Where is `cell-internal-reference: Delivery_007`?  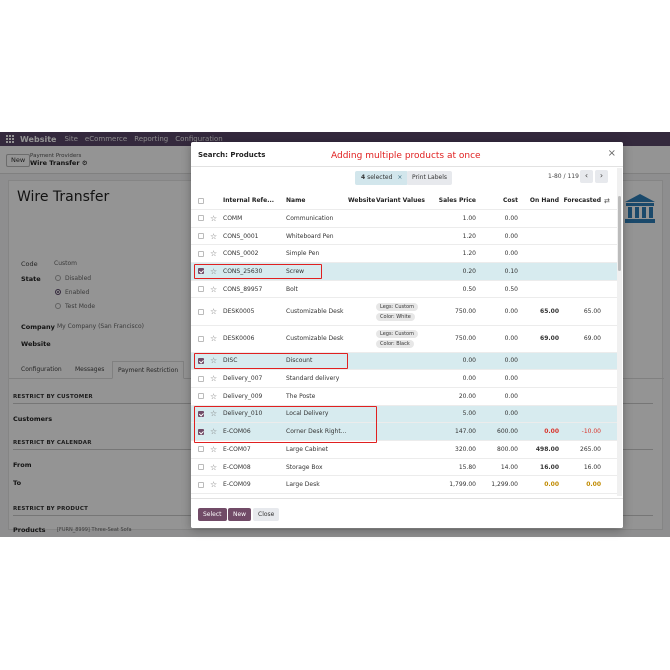
cell-internal-reference: Delivery_007 is located at coordinates (243, 379).